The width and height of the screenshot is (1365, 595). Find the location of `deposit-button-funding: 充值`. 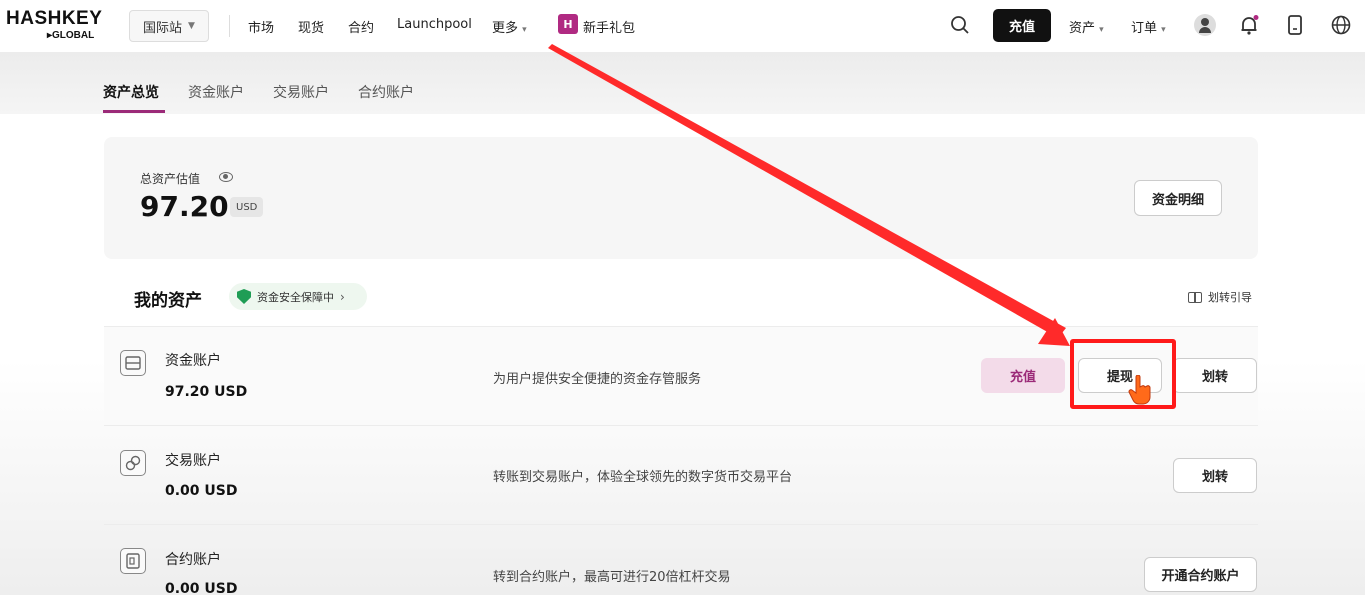

deposit-button-funding: 充值 is located at coordinates (1023, 375).